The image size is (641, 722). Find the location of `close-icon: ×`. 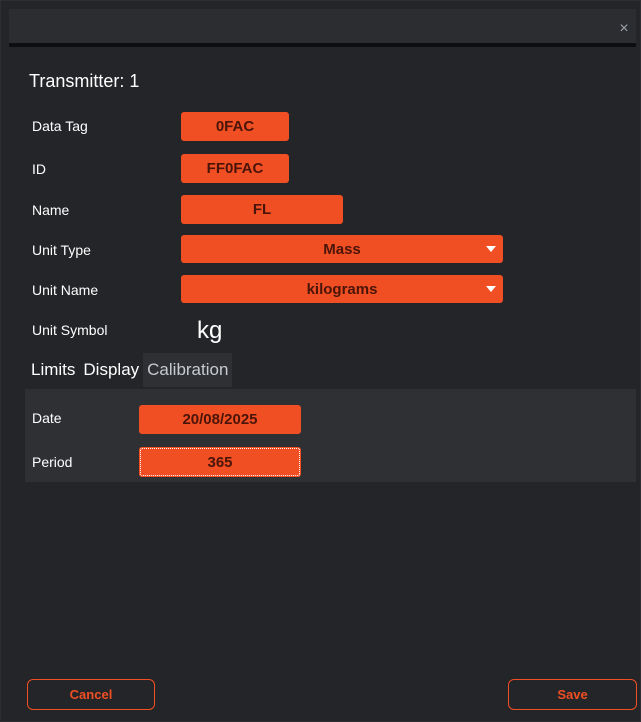

close-icon: × is located at coordinates (624, 29).